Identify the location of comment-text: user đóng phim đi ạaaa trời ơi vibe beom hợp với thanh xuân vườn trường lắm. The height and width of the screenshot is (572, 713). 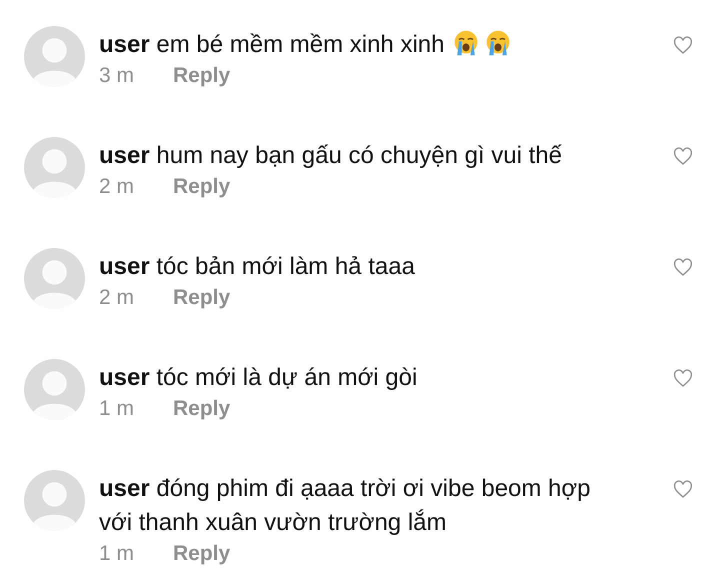
(345, 506).